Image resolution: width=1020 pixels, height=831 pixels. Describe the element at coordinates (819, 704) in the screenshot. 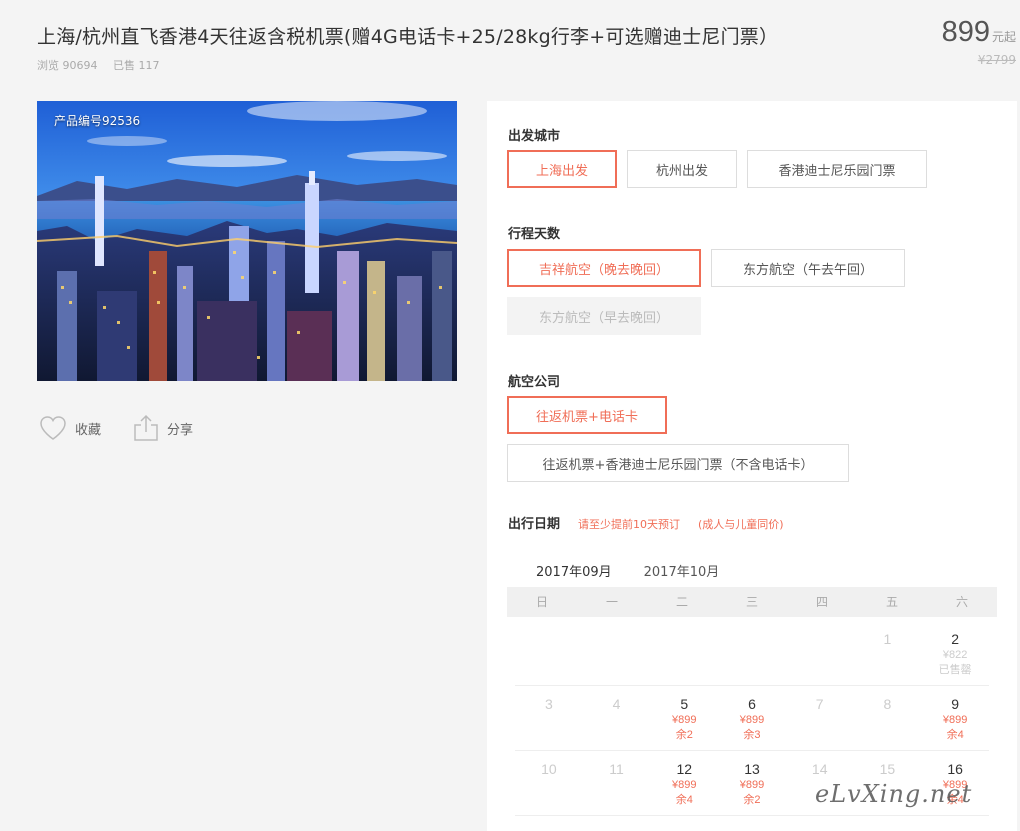

I see `day-number: 7` at that location.